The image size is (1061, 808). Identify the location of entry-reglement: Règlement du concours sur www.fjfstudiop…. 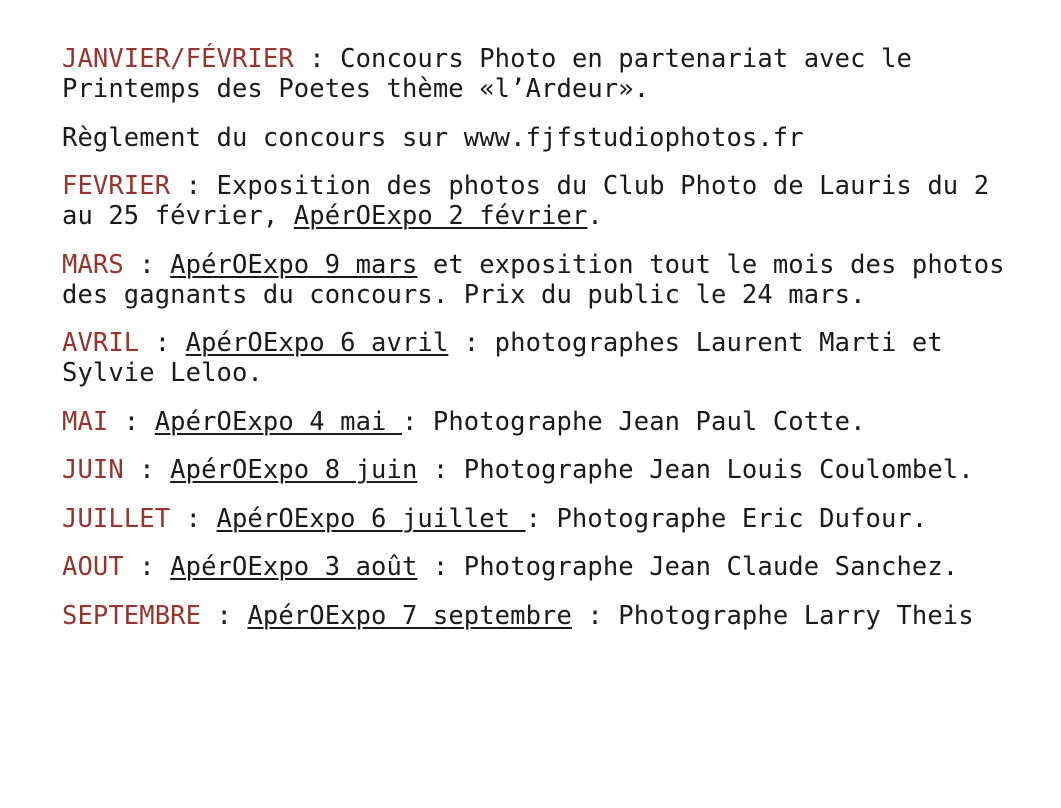
(534, 138).